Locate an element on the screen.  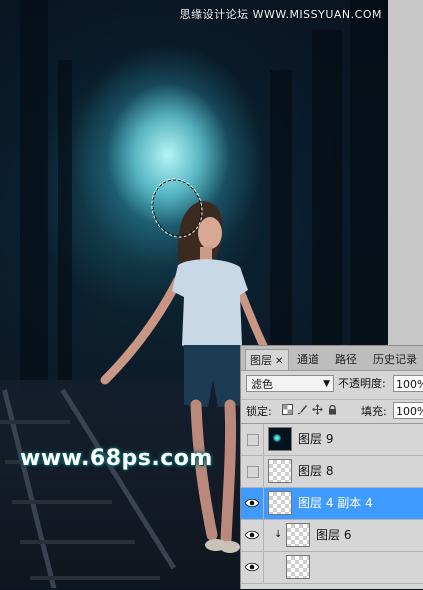
layer-row: ↓ 图层 6 is located at coordinates (332, 536).